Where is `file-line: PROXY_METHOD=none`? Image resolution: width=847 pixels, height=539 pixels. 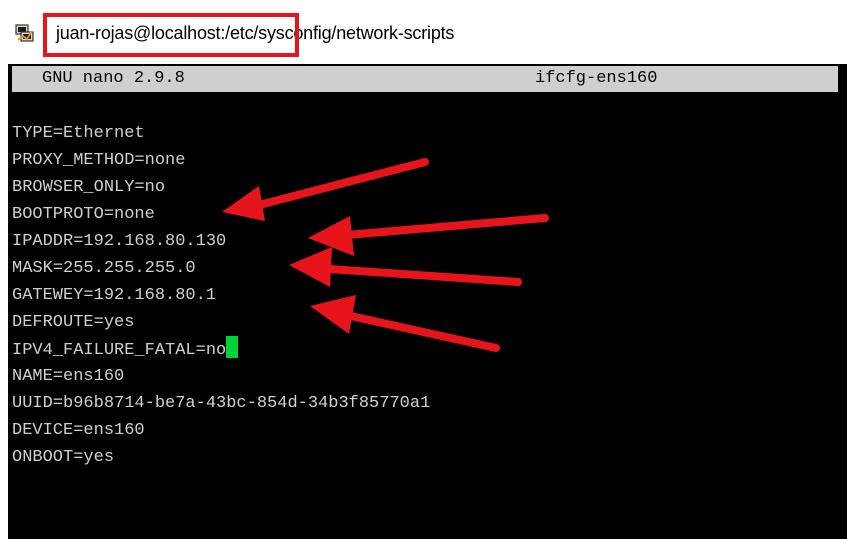 file-line: PROXY_METHOD=none is located at coordinates (221, 160).